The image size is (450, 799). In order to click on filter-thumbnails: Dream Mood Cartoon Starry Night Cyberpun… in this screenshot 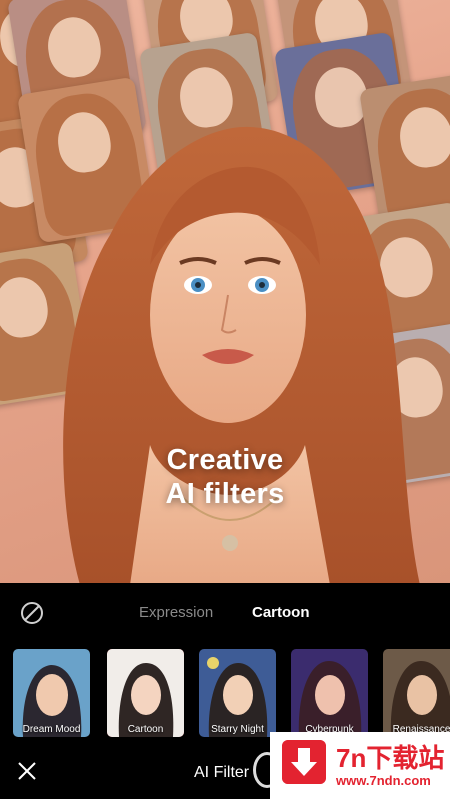, I will do `click(231, 693)`.